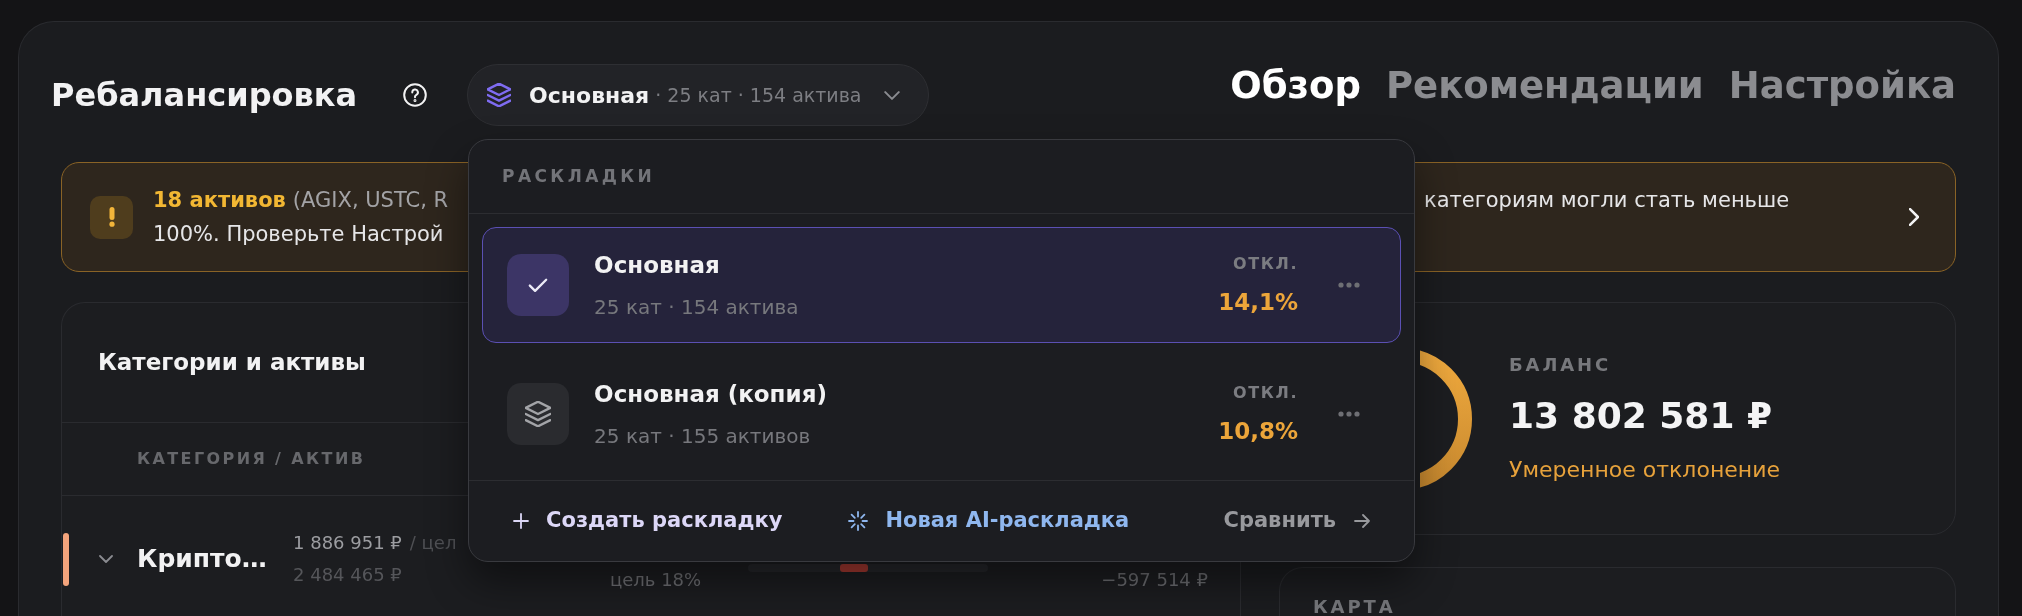 The width and height of the screenshot is (2022, 616). What do you see at coordinates (347, 543) in the screenshot?
I see `amount-text: 1 886 951 ₽` at bounding box center [347, 543].